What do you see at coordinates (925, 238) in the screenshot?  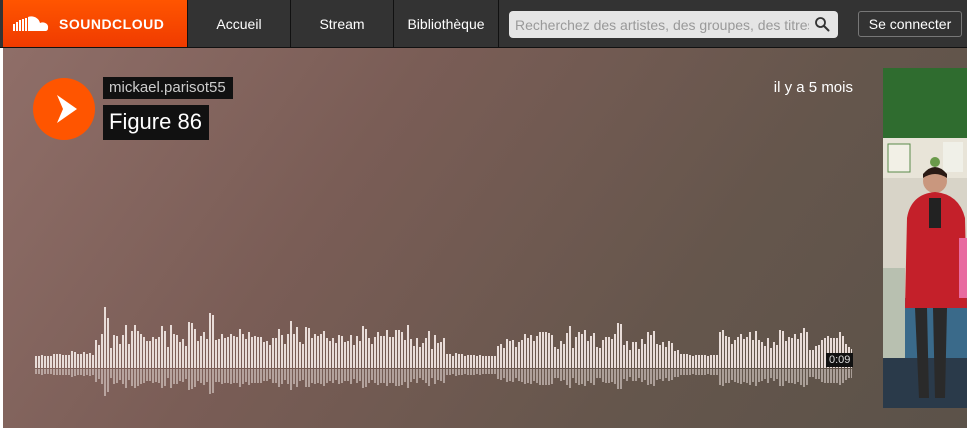 I see `track-artwork` at bounding box center [925, 238].